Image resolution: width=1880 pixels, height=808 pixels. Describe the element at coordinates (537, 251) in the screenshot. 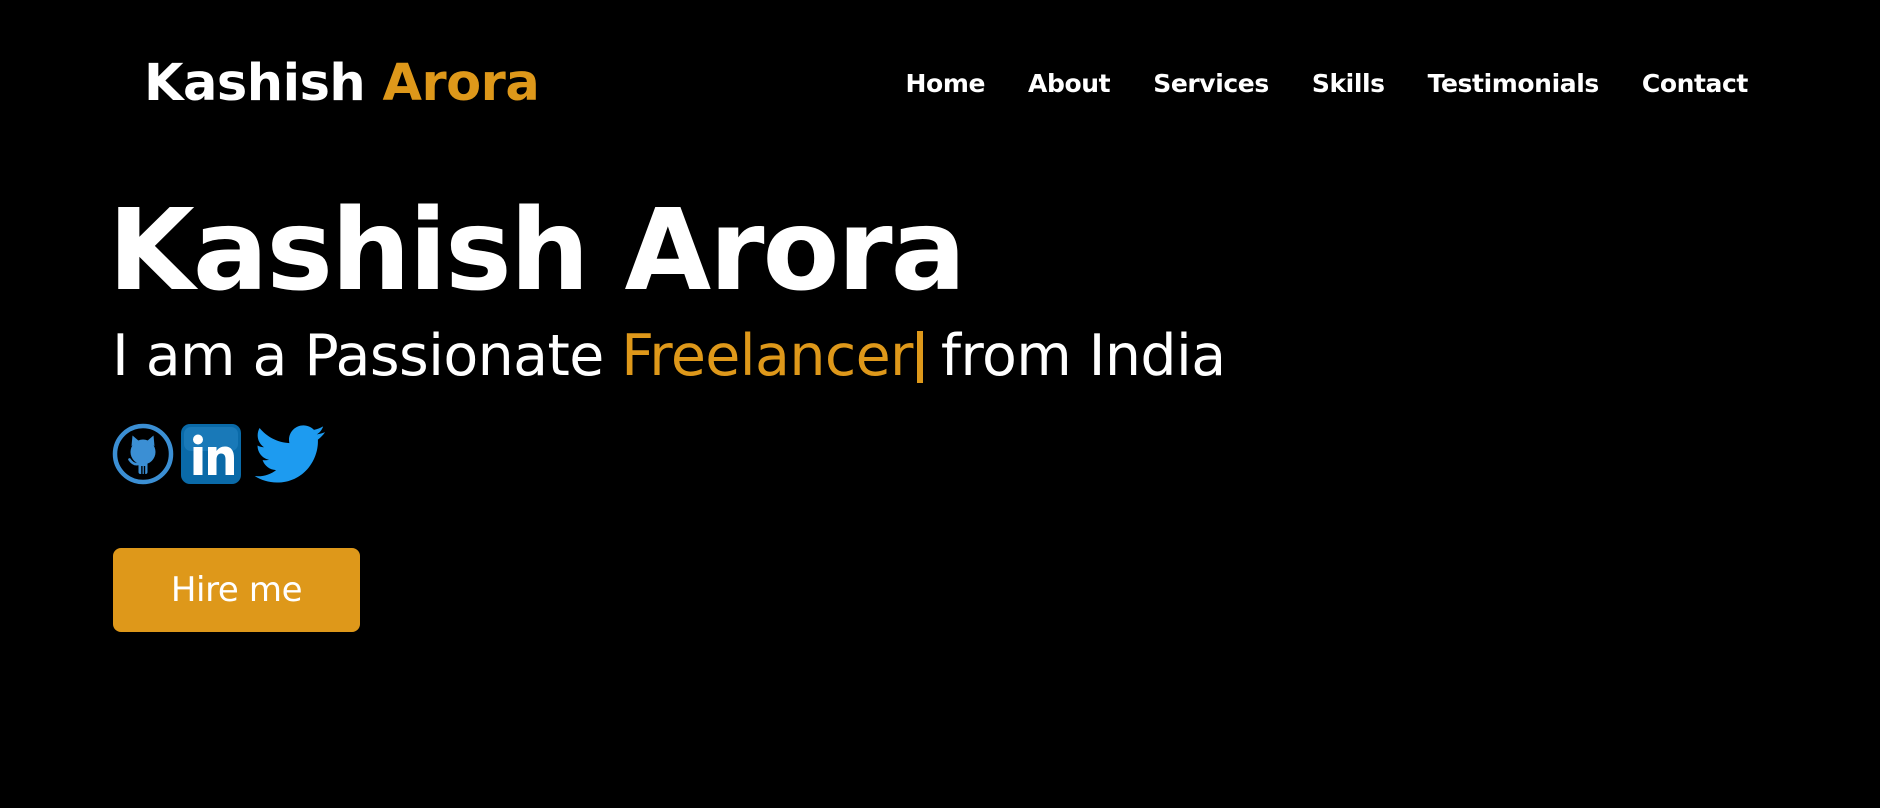

I see `hero-title: Kashish Arora` at that location.